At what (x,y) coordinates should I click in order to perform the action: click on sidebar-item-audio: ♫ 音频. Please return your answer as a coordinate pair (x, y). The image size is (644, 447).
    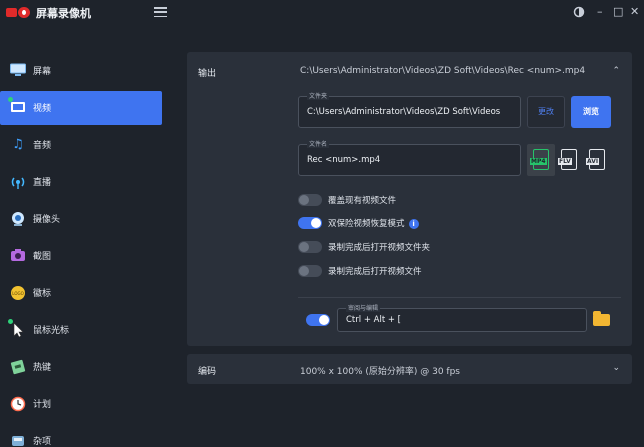
    Looking at the image, I should click on (81, 145).